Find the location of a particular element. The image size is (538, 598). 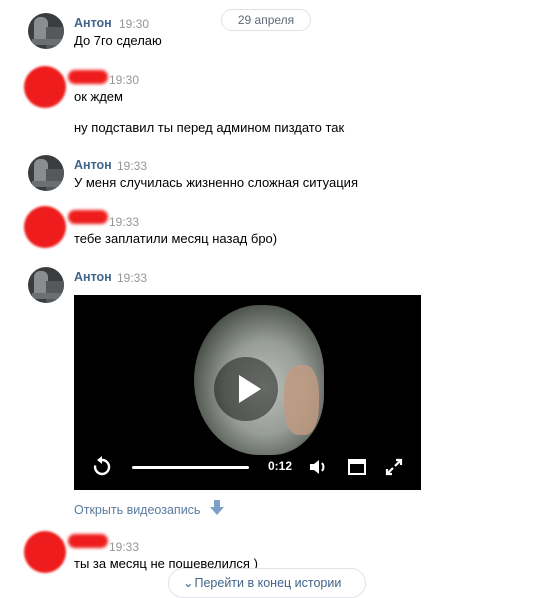

video-duration: 0:12 is located at coordinates (280, 466).